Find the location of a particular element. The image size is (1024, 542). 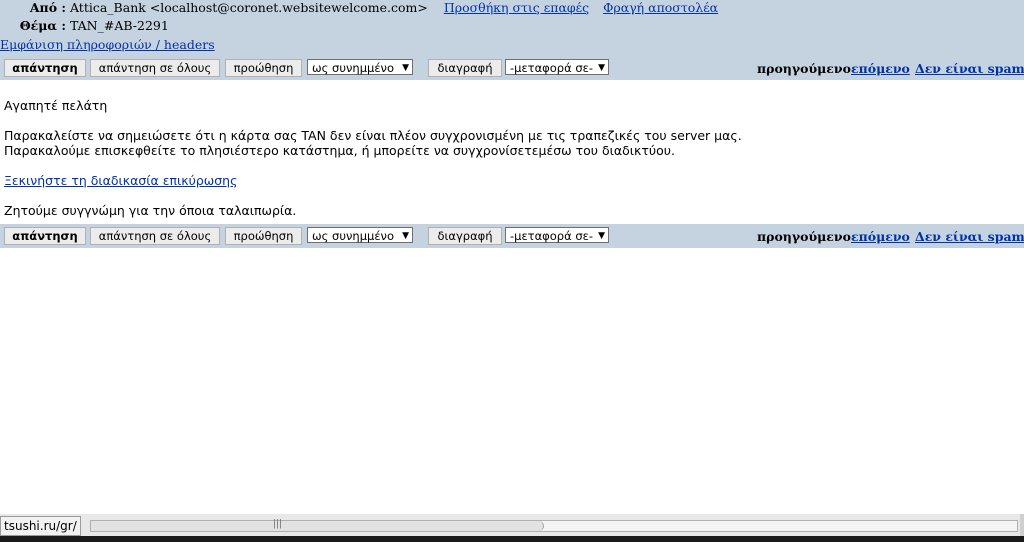

verification-link: Ξεκινήστε τη διαδικασία επικύρωσης is located at coordinates (120, 180).